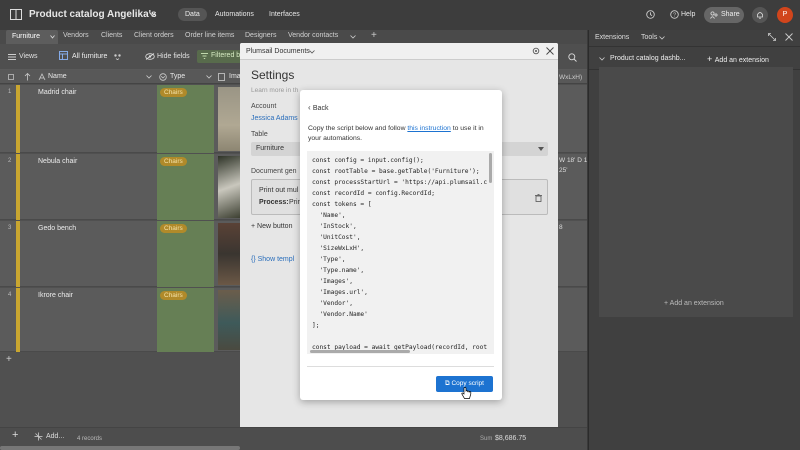 The width and height of the screenshot is (800, 450). I want to click on view-name: All furniture, so click(89, 56).